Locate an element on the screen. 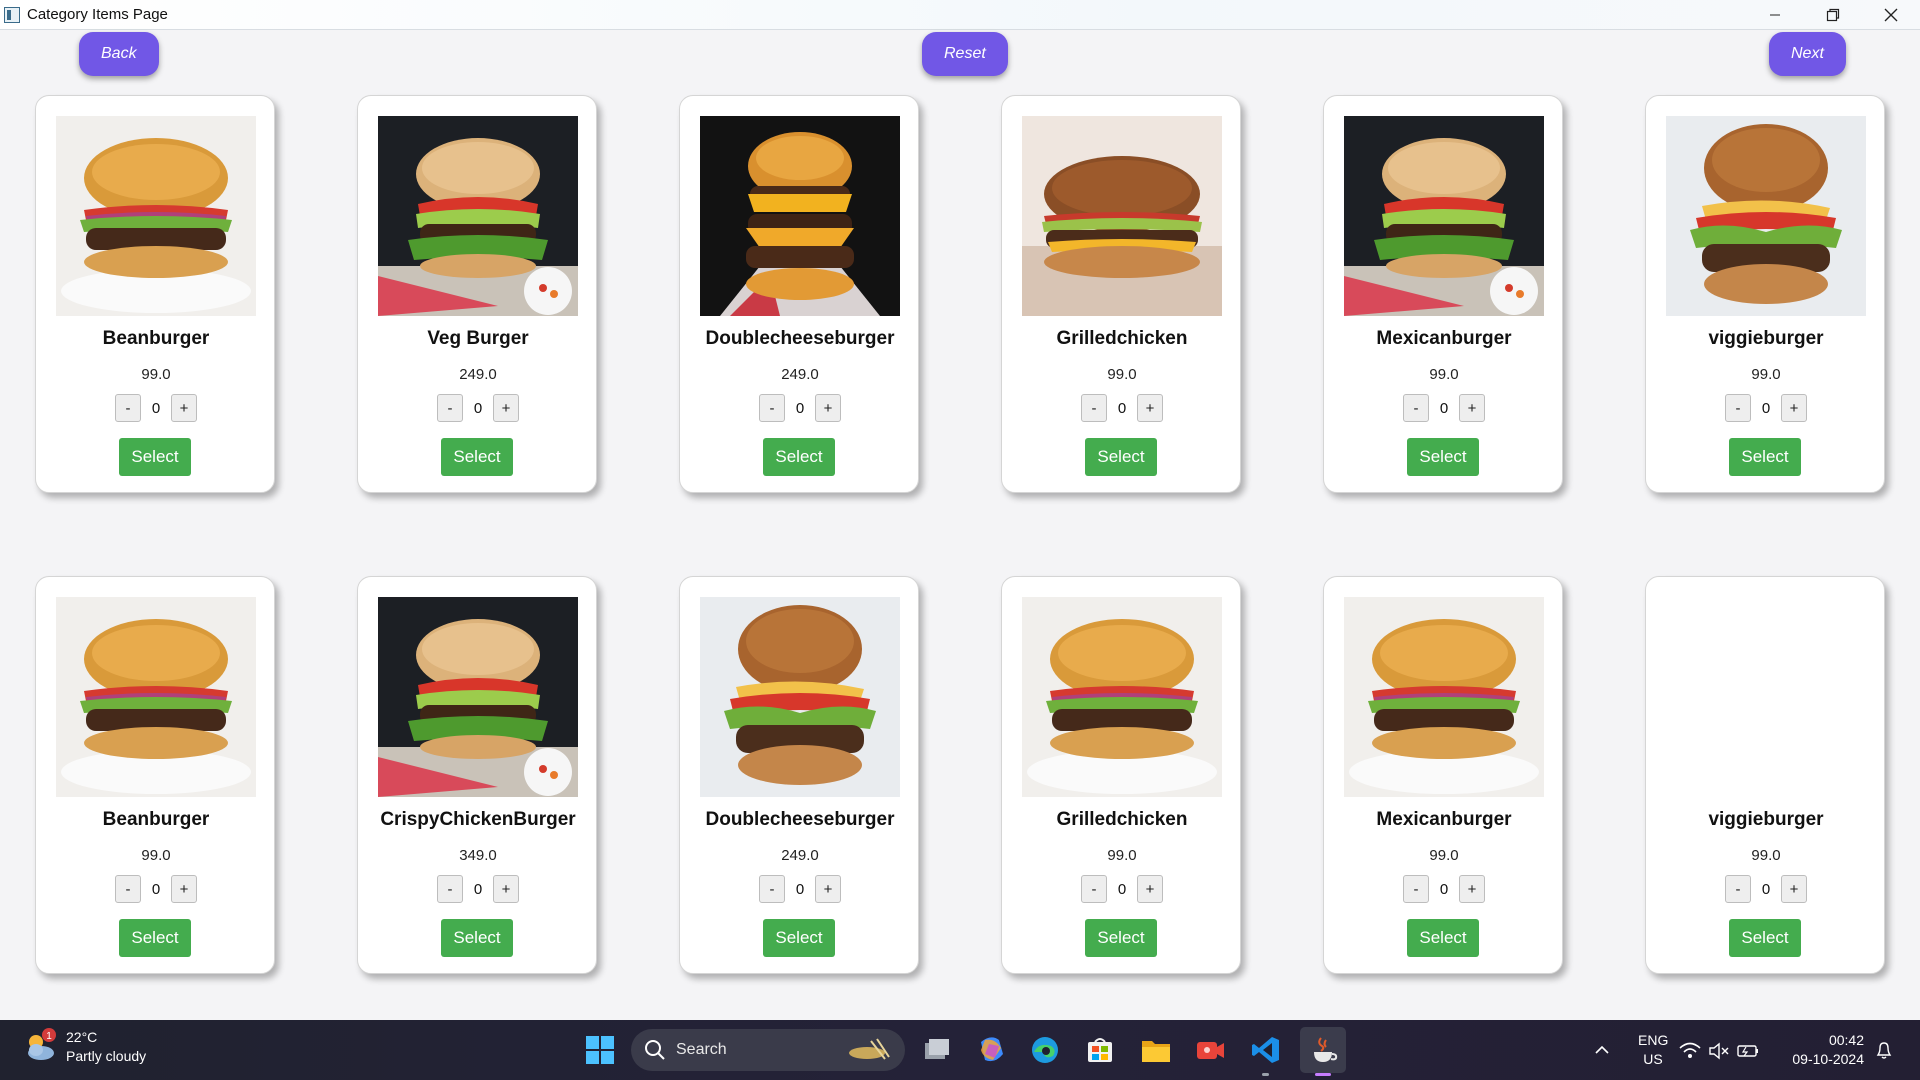  vscode-icon is located at coordinates (1266, 1053).